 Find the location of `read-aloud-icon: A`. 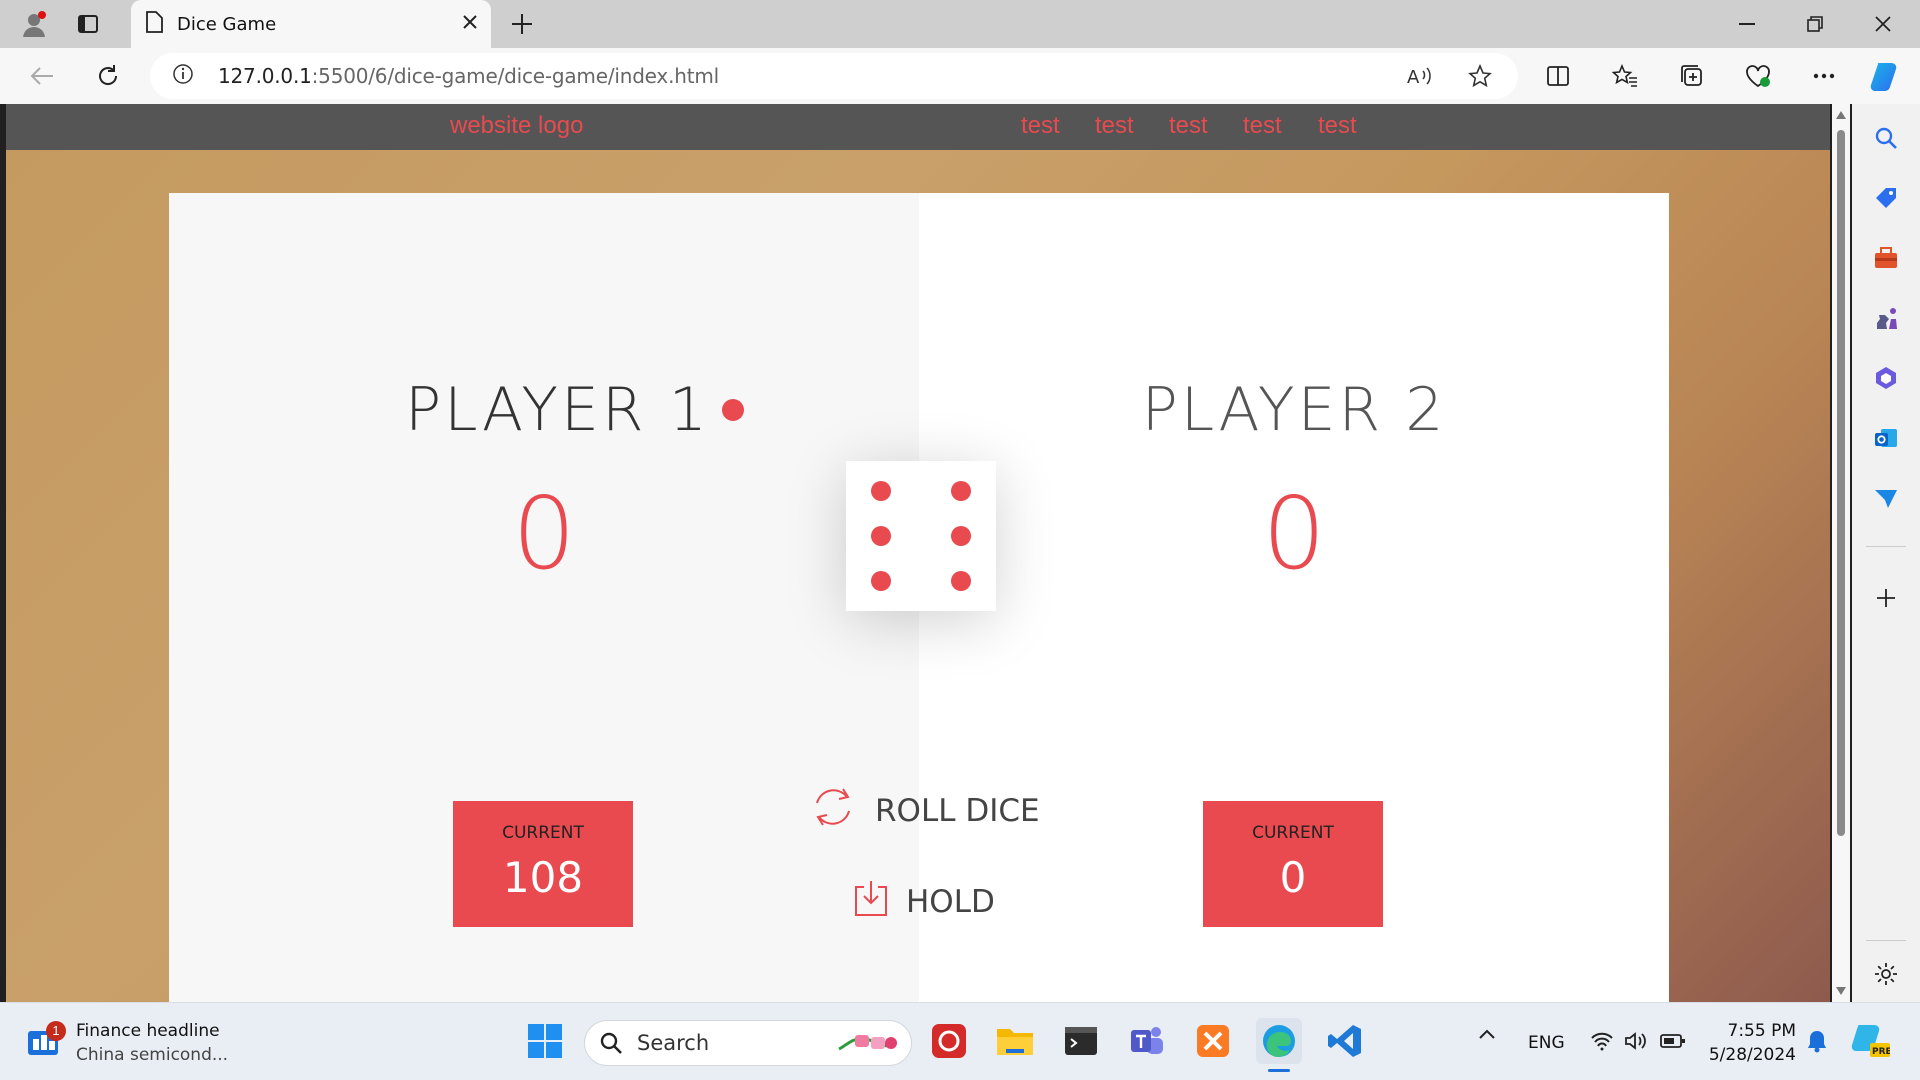

read-aloud-icon: A is located at coordinates (1420, 76).